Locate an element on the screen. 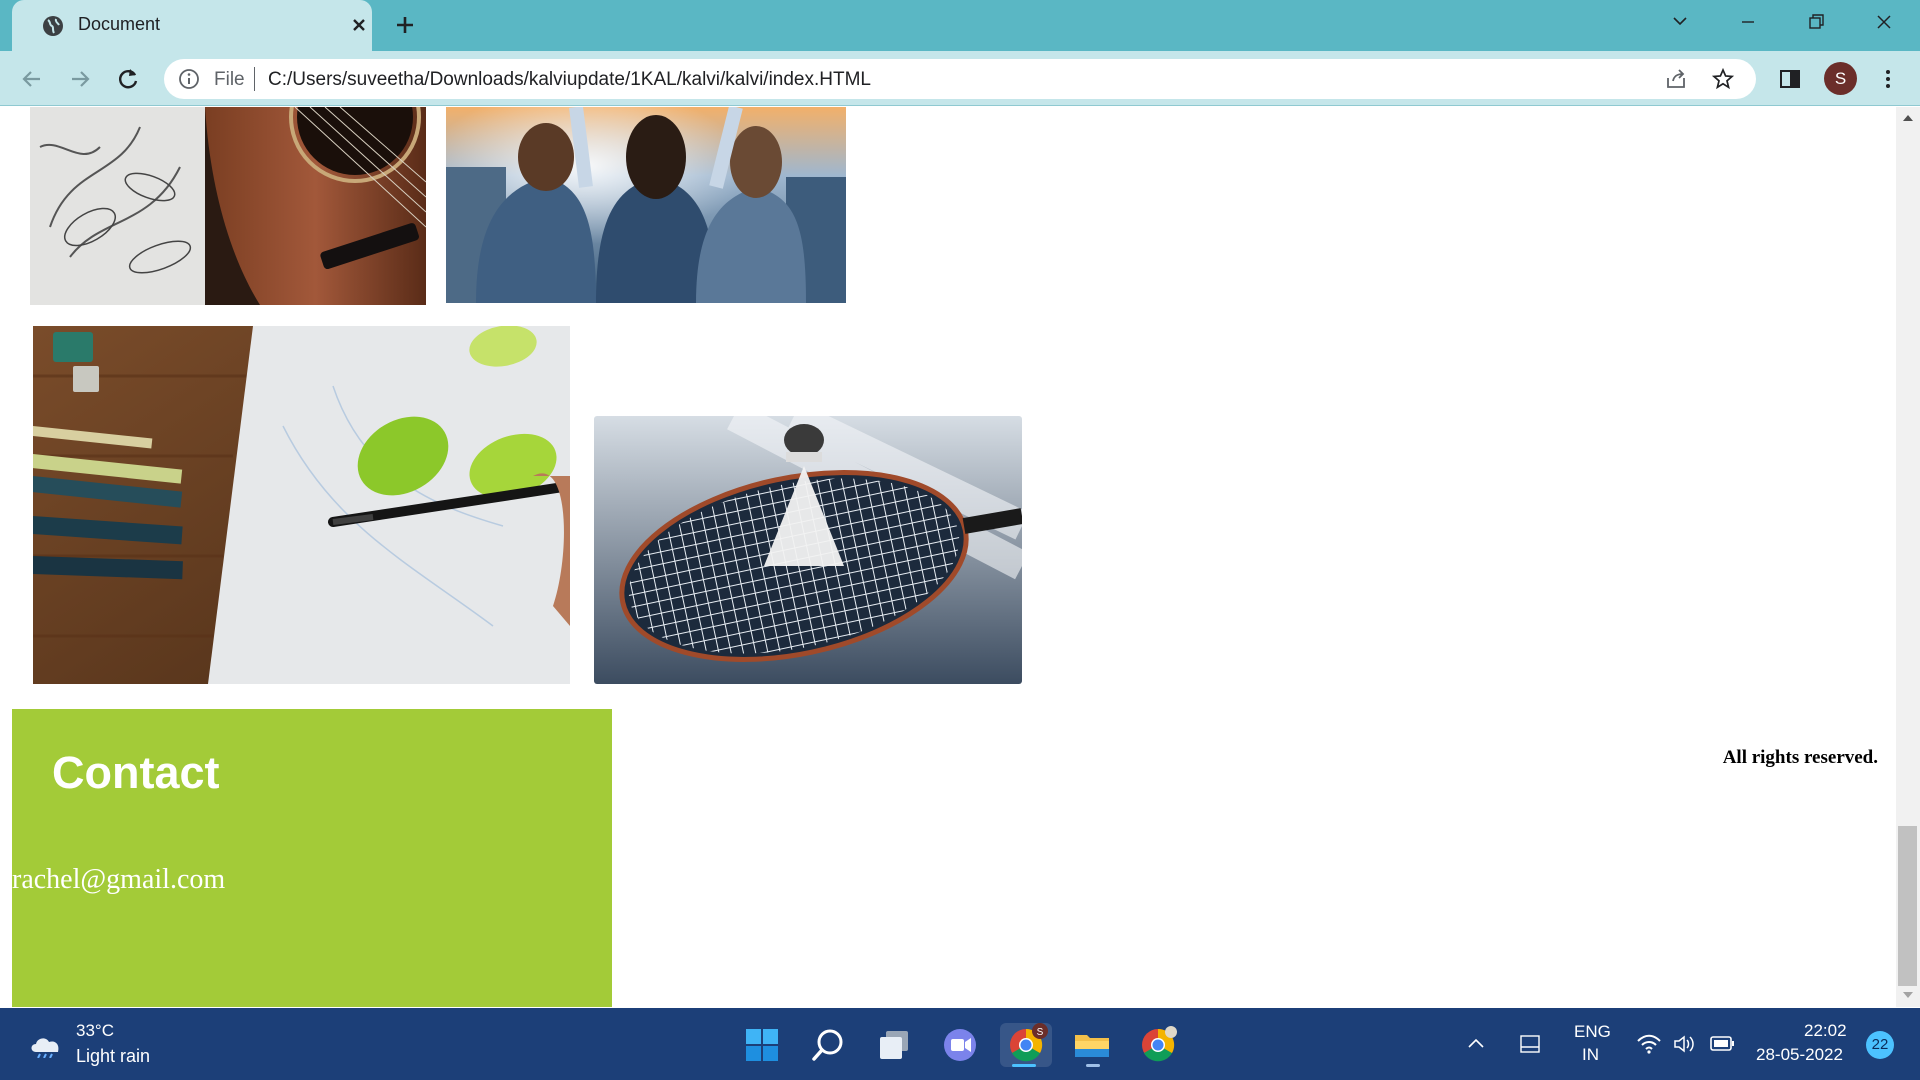 This screenshot has width=1920, height=1080. globe-icon is located at coordinates (53, 26).